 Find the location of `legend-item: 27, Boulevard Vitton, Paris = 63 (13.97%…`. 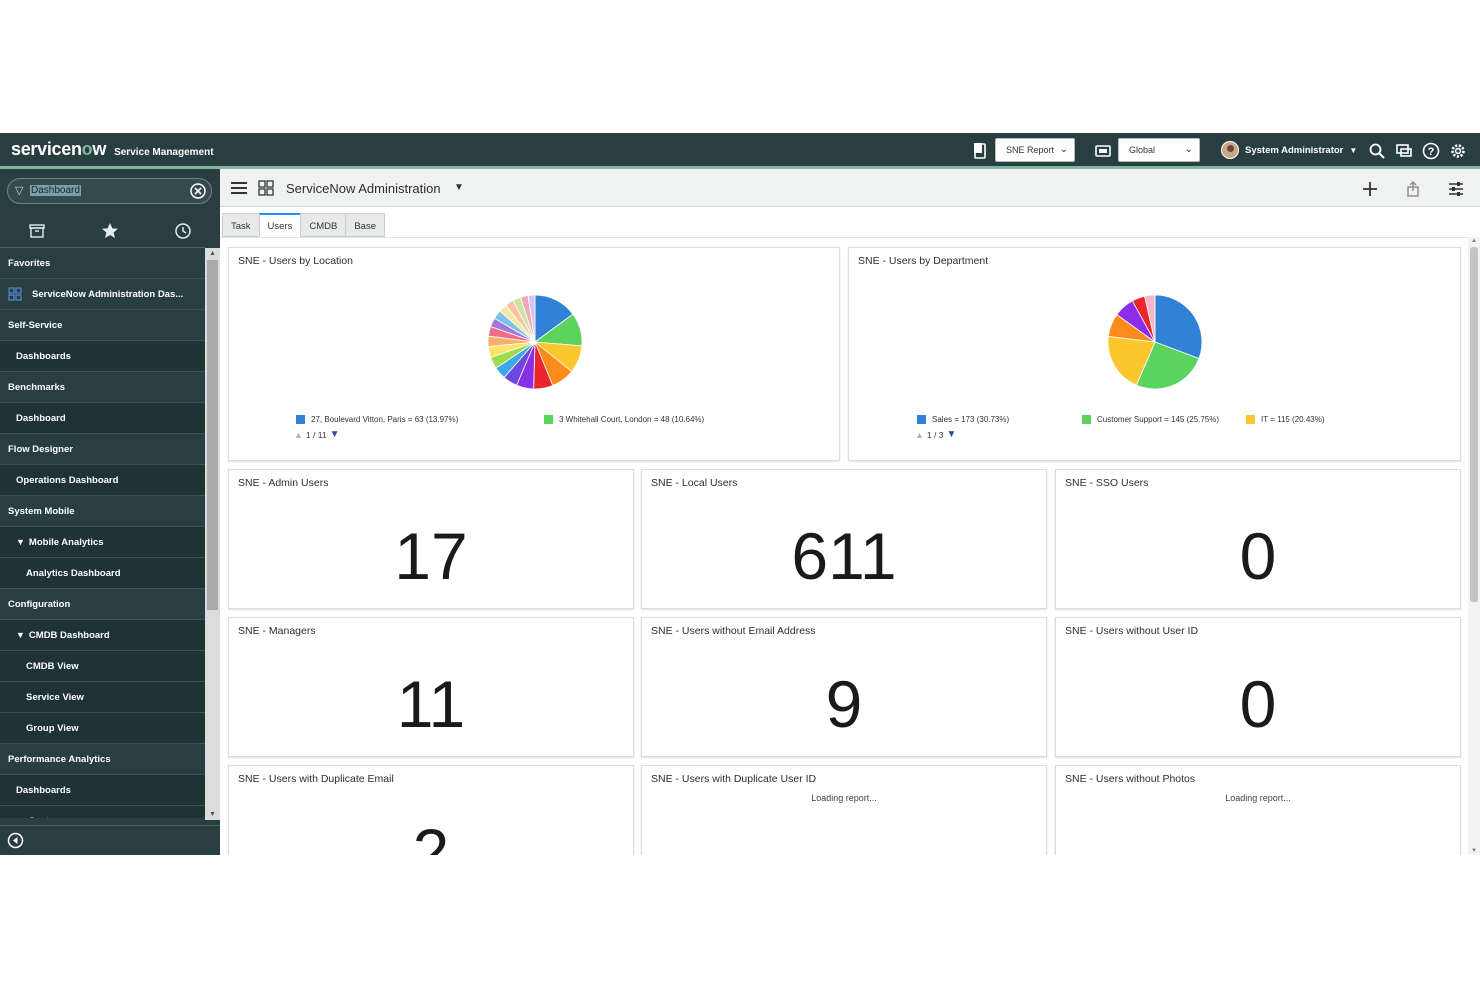

legend-item: 27, Boulevard Vitton, Paris = 63 (13.97%… is located at coordinates (377, 419).